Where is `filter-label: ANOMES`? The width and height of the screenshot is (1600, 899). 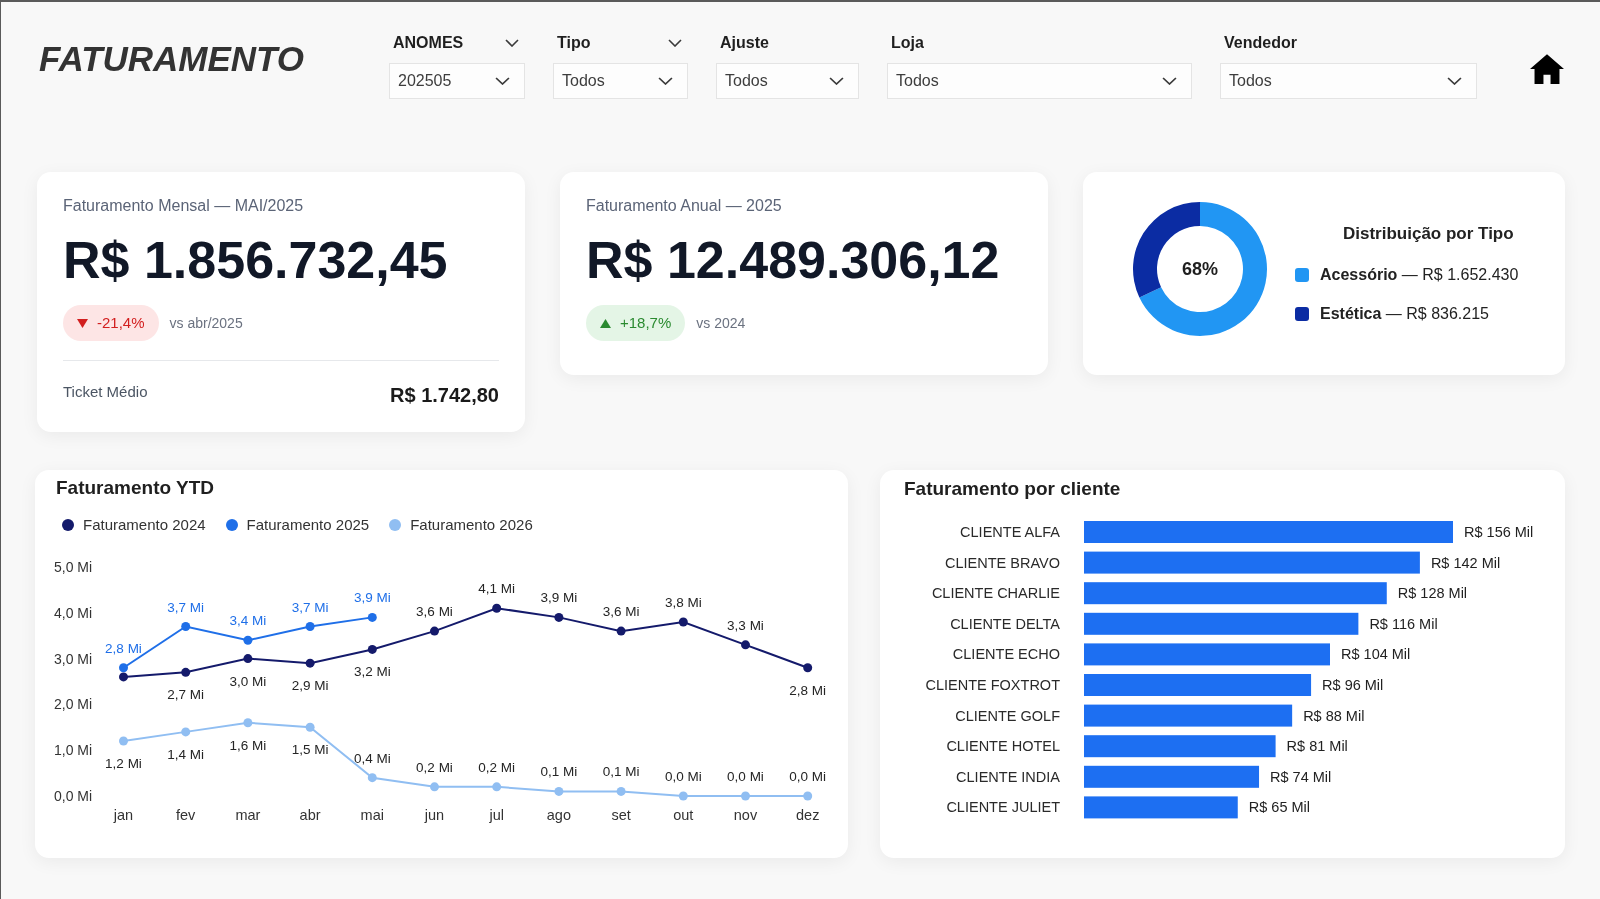 filter-label: ANOMES is located at coordinates (428, 43).